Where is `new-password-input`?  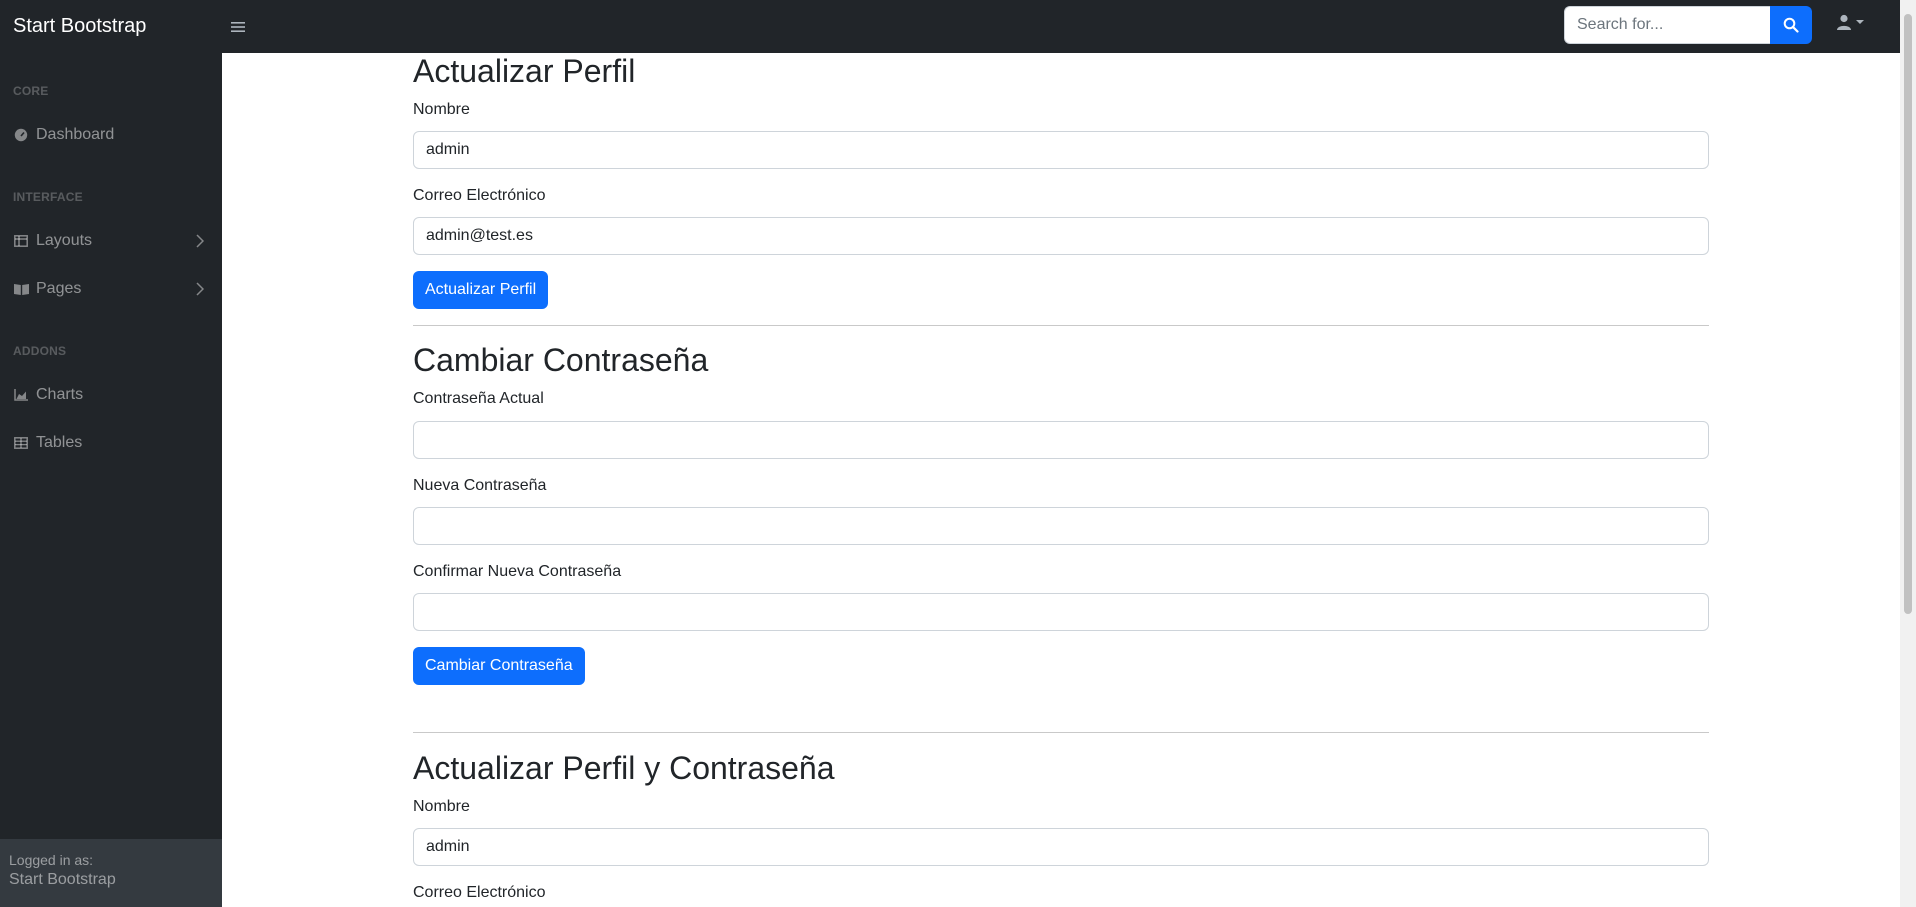
new-password-input is located at coordinates (1061, 526).